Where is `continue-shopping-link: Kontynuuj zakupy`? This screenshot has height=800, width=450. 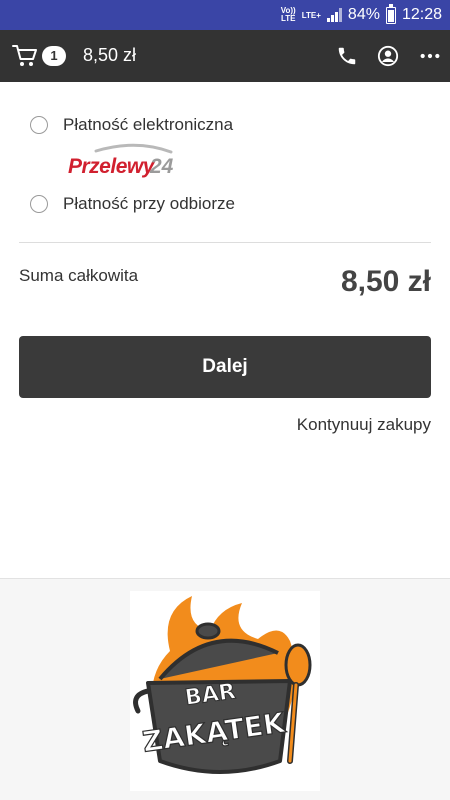
continue-shopping-link: Kontynuuj zakupy is located at coordinates (364, 425).